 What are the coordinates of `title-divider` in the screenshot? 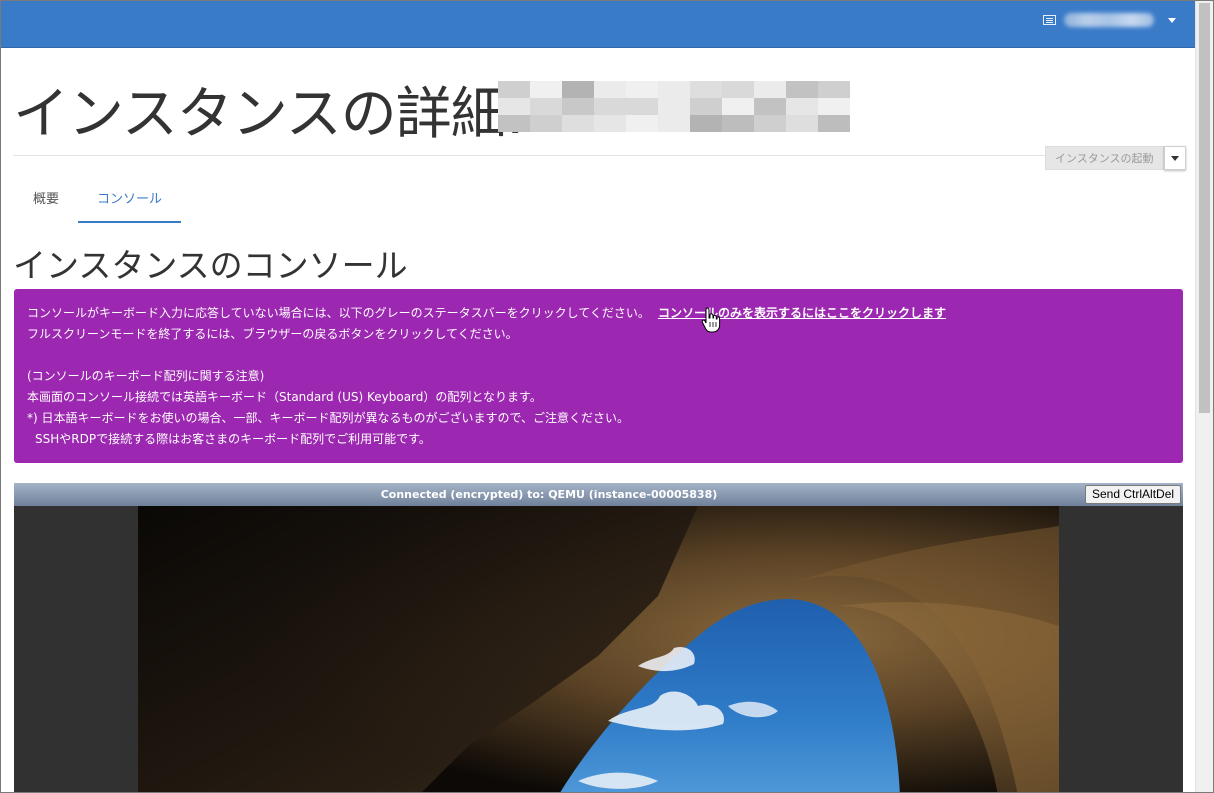 It's located at (598, 155).